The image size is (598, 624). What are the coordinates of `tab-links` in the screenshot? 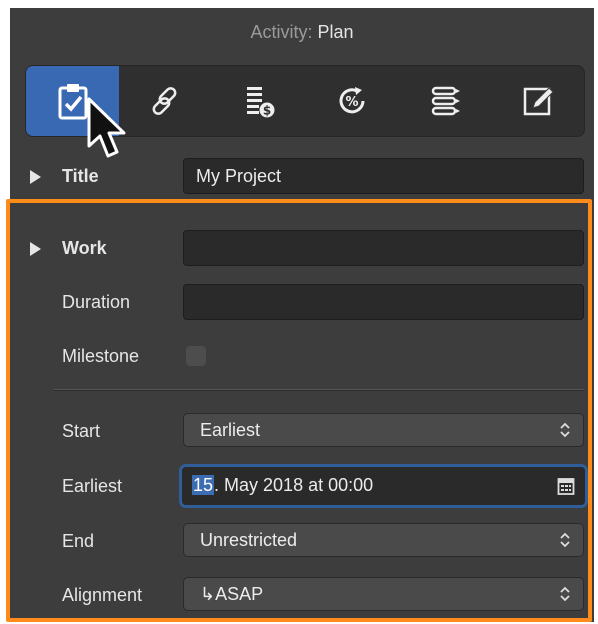 It's located at (165, 101).